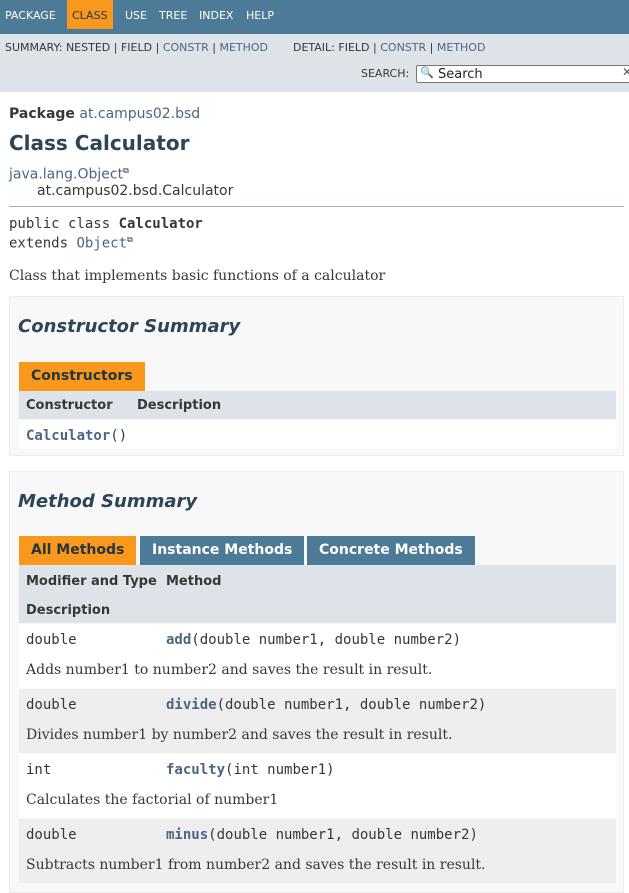 Image resolution: width=629 pixels, height=893 pixels. I want to click on tab-all-methods: All Methods, so click(78, 550).